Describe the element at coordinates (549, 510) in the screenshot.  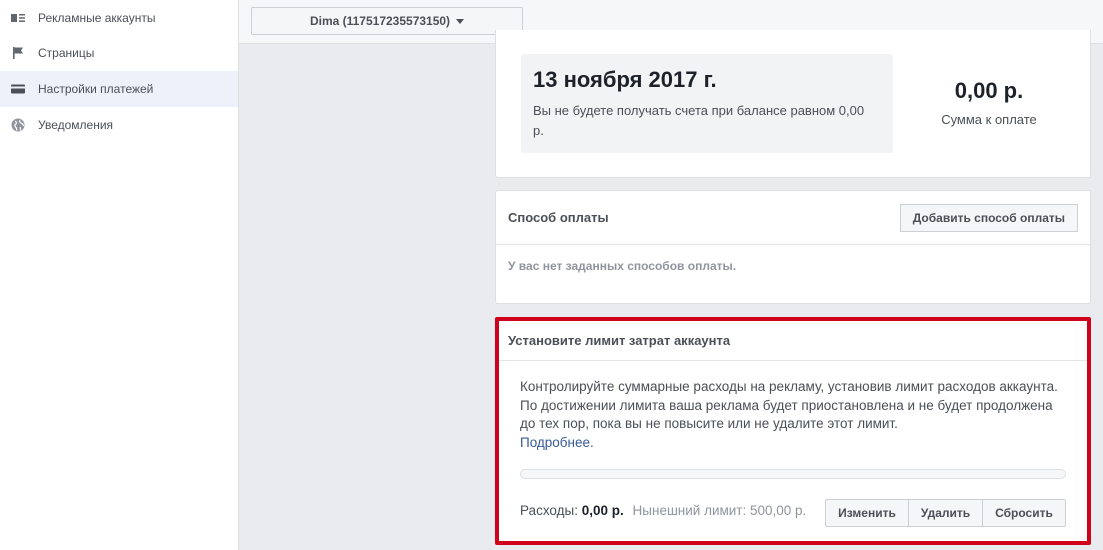
I see `spent-label: Расходы:` at that location.